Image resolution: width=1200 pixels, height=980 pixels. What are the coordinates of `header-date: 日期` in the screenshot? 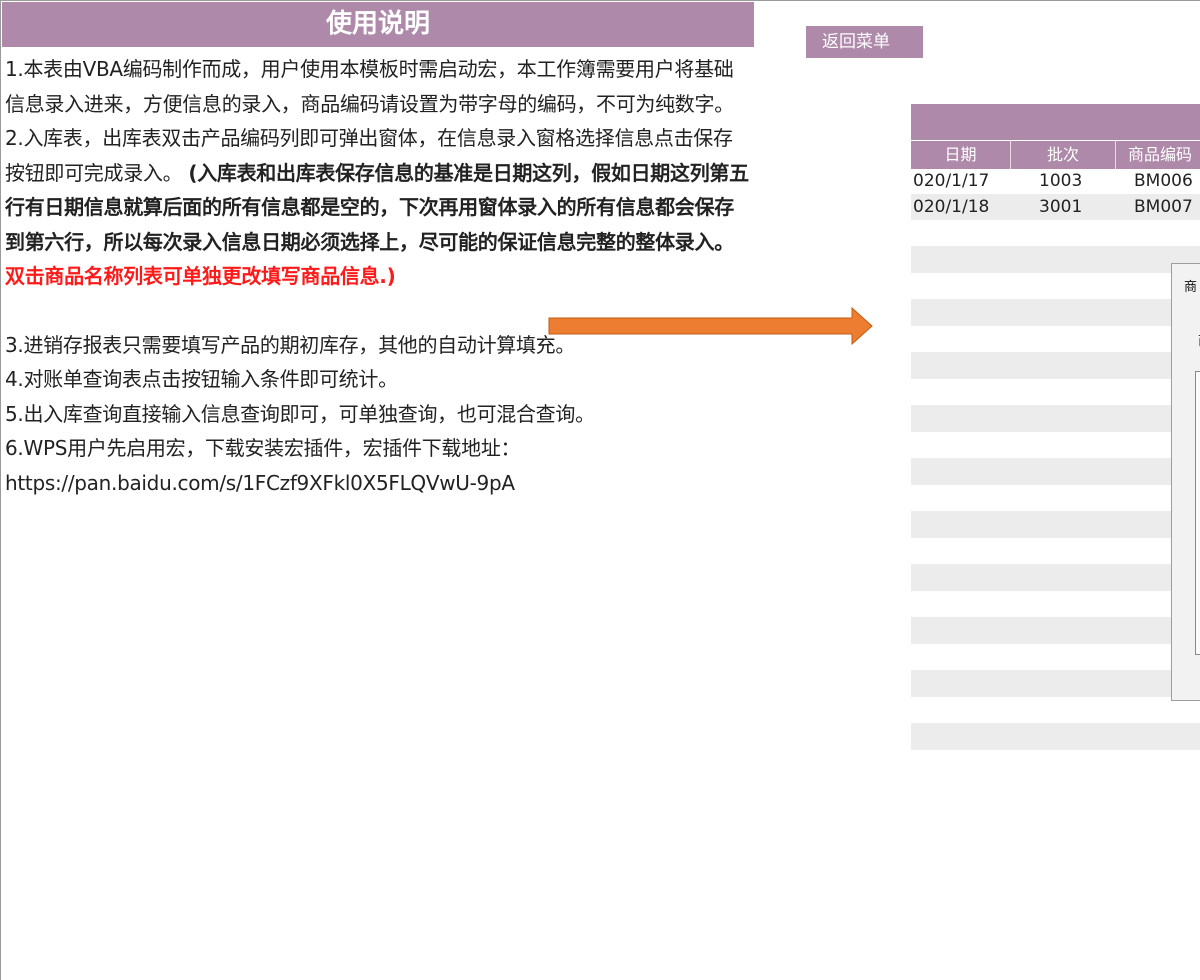 It's located at (961, 155).